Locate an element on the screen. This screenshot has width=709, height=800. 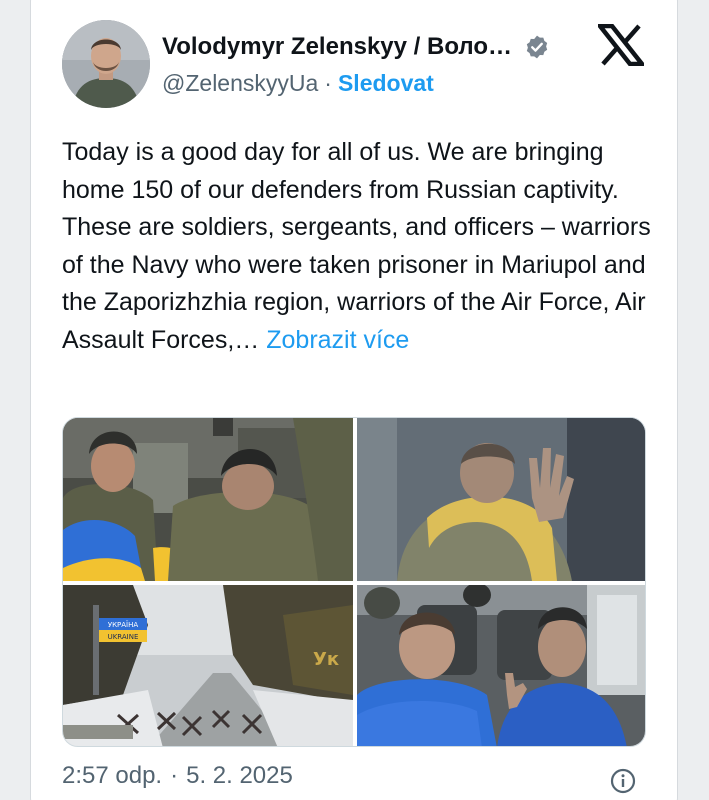
x-logo-icon is located at coordinates (621, 45).